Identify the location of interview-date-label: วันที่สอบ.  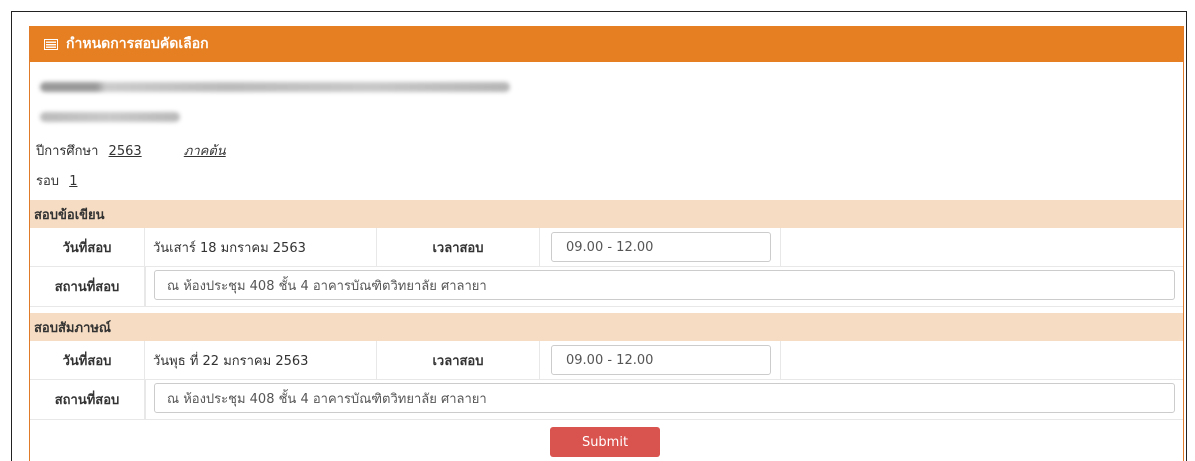
(87, 360).